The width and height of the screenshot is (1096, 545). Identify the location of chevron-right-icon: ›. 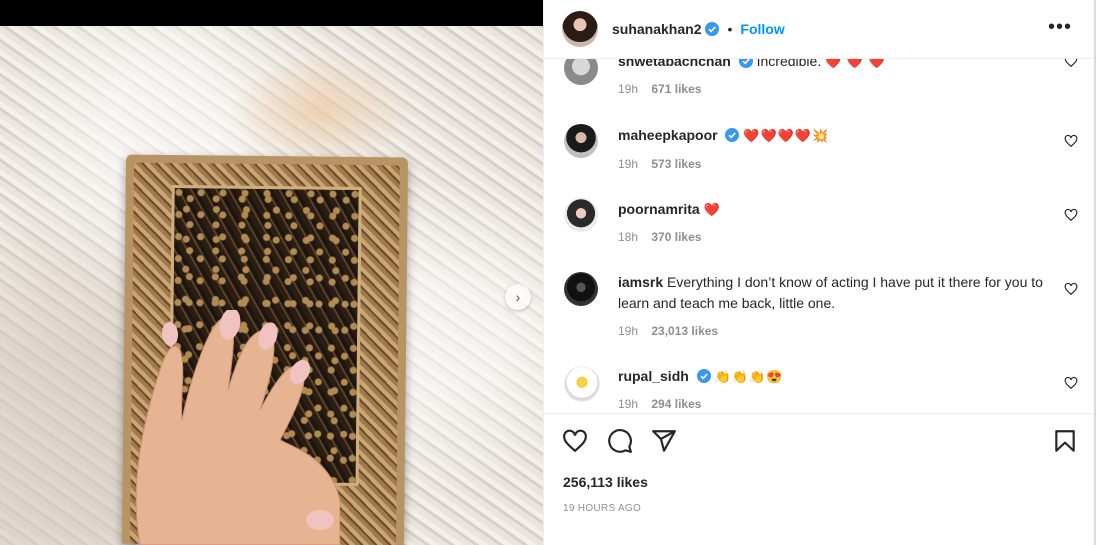
(518, 297).